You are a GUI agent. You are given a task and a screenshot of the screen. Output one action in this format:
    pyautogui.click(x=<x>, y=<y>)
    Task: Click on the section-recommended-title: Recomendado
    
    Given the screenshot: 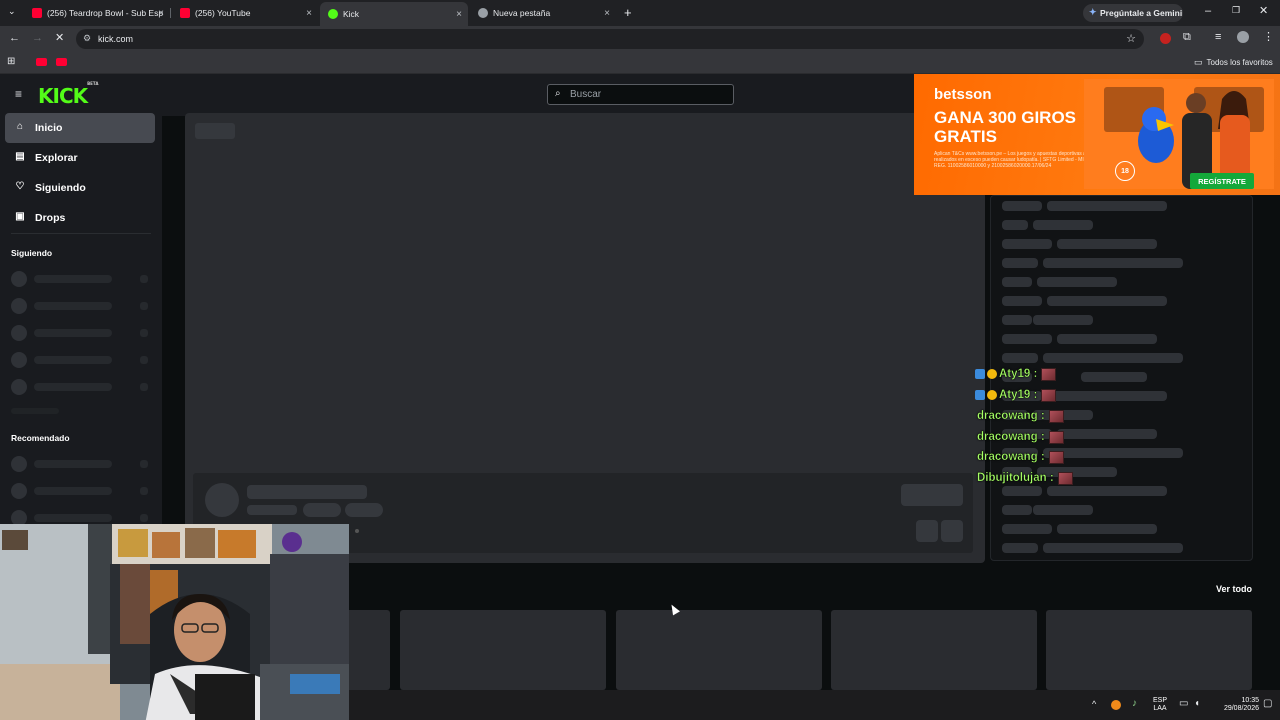 What is the action you would take?
    pyautogui.click(x=40, y=438)
    